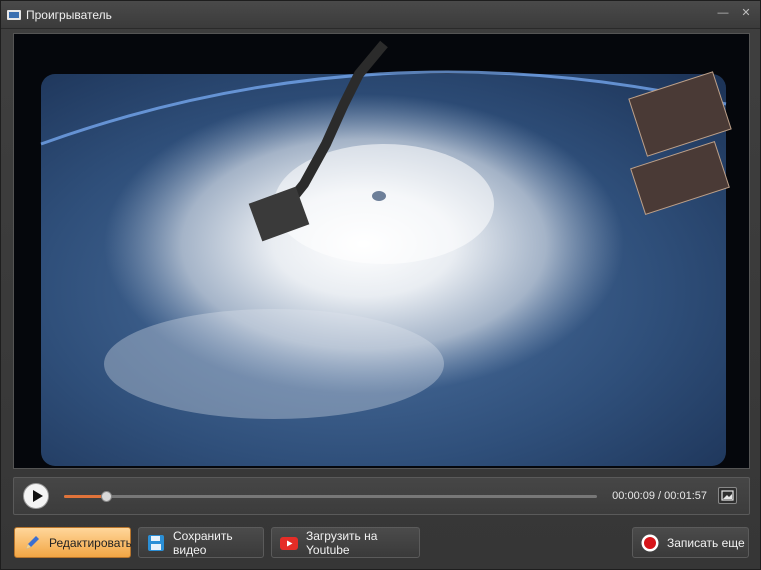  What do you see at coordinates (723, 13) in the screenshot?
I see `minimize-icon: —` at bounding box center [723, 13].